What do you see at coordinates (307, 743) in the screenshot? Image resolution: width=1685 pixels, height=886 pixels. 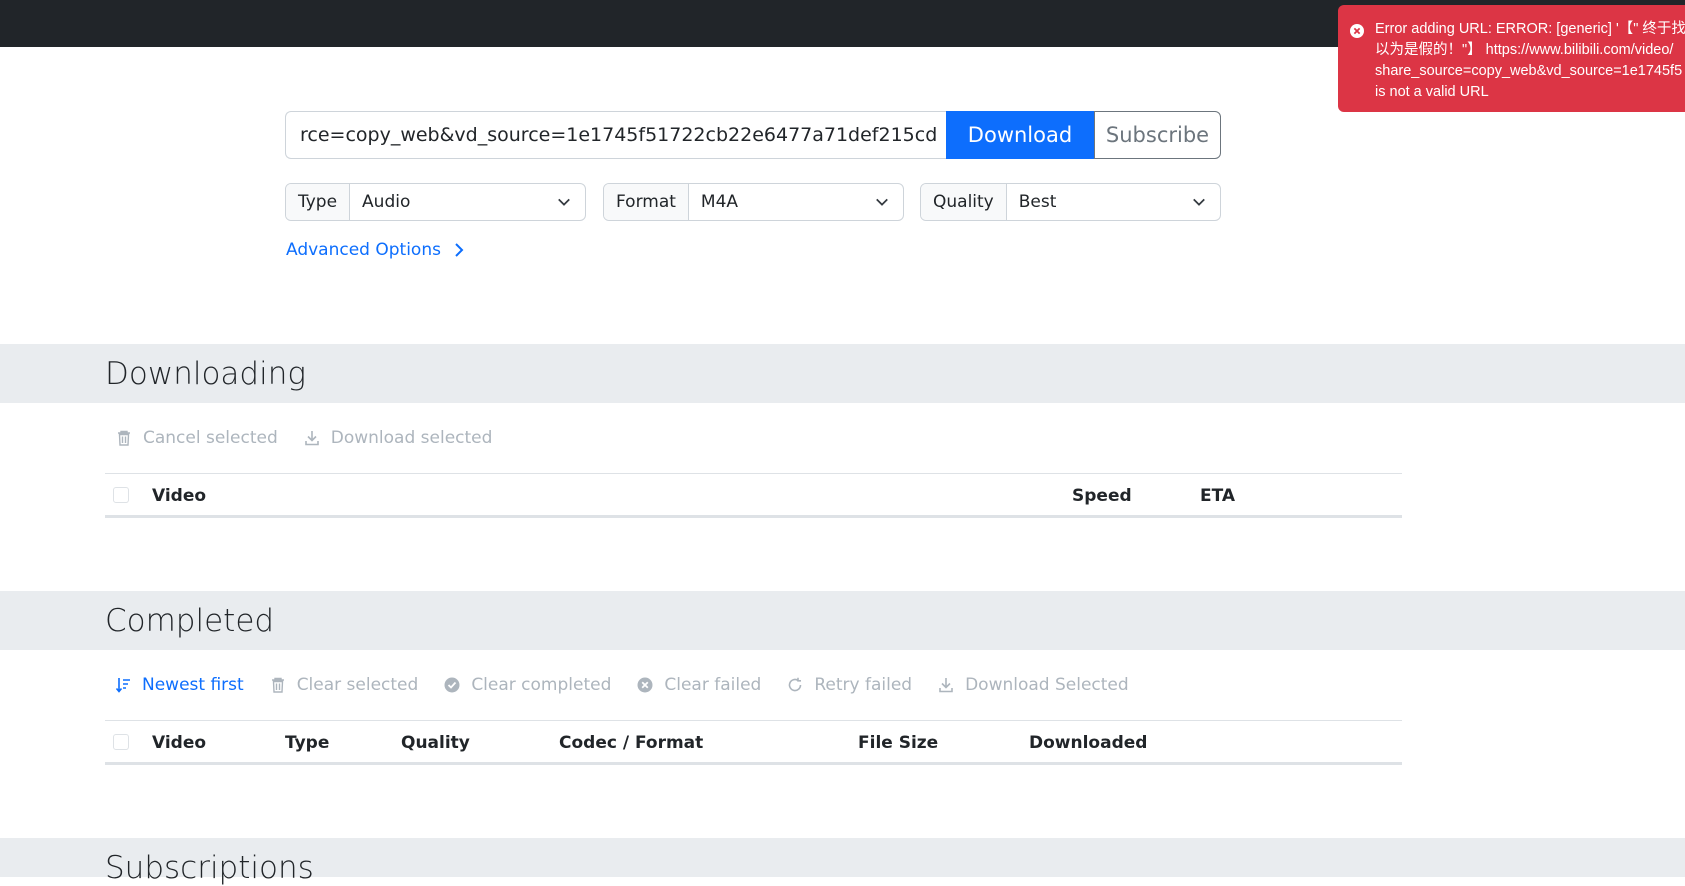 I see `column-type: Type` at bounding box center [307, 743].